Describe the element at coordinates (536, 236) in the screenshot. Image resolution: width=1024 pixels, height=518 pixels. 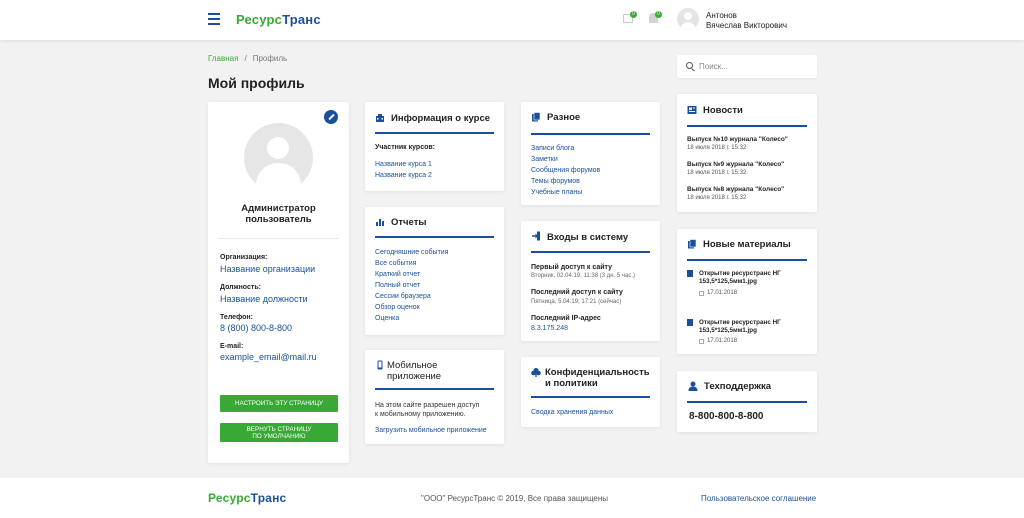
I see `login-icon` at that location.